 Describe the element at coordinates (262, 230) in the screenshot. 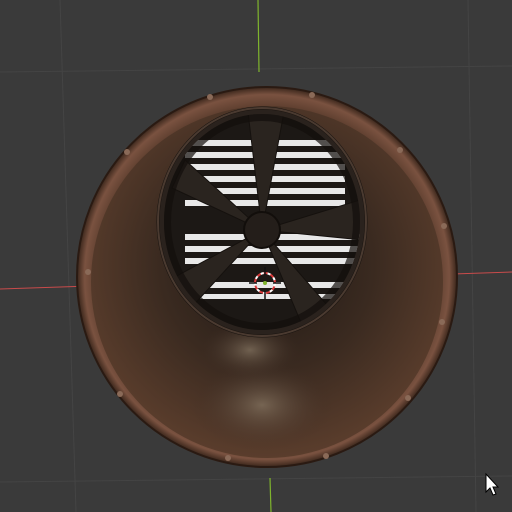

I see `fan-hub` at that location.